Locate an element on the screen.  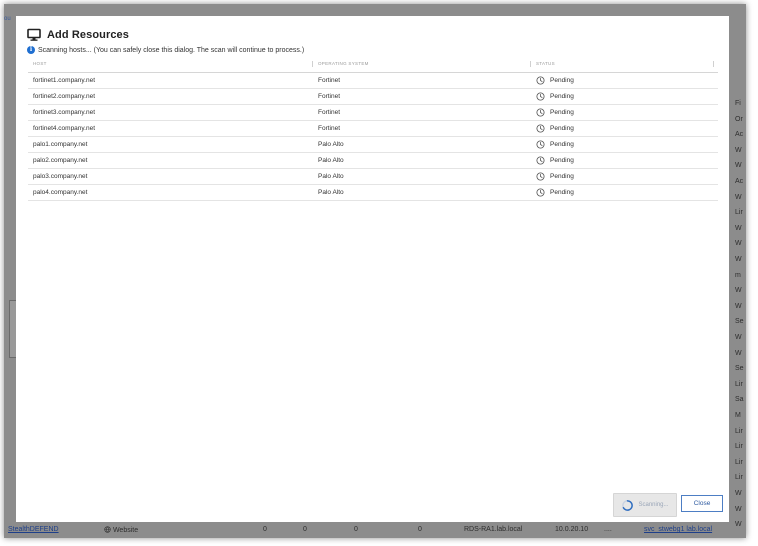
bg-right-item: M is located at coordinates (738, 415).